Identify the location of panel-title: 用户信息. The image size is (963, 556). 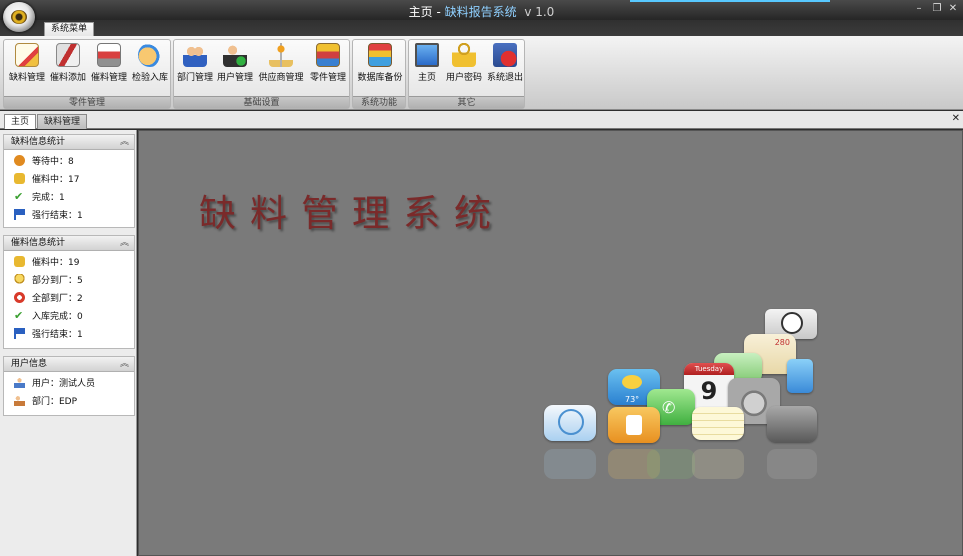
(29, 364).